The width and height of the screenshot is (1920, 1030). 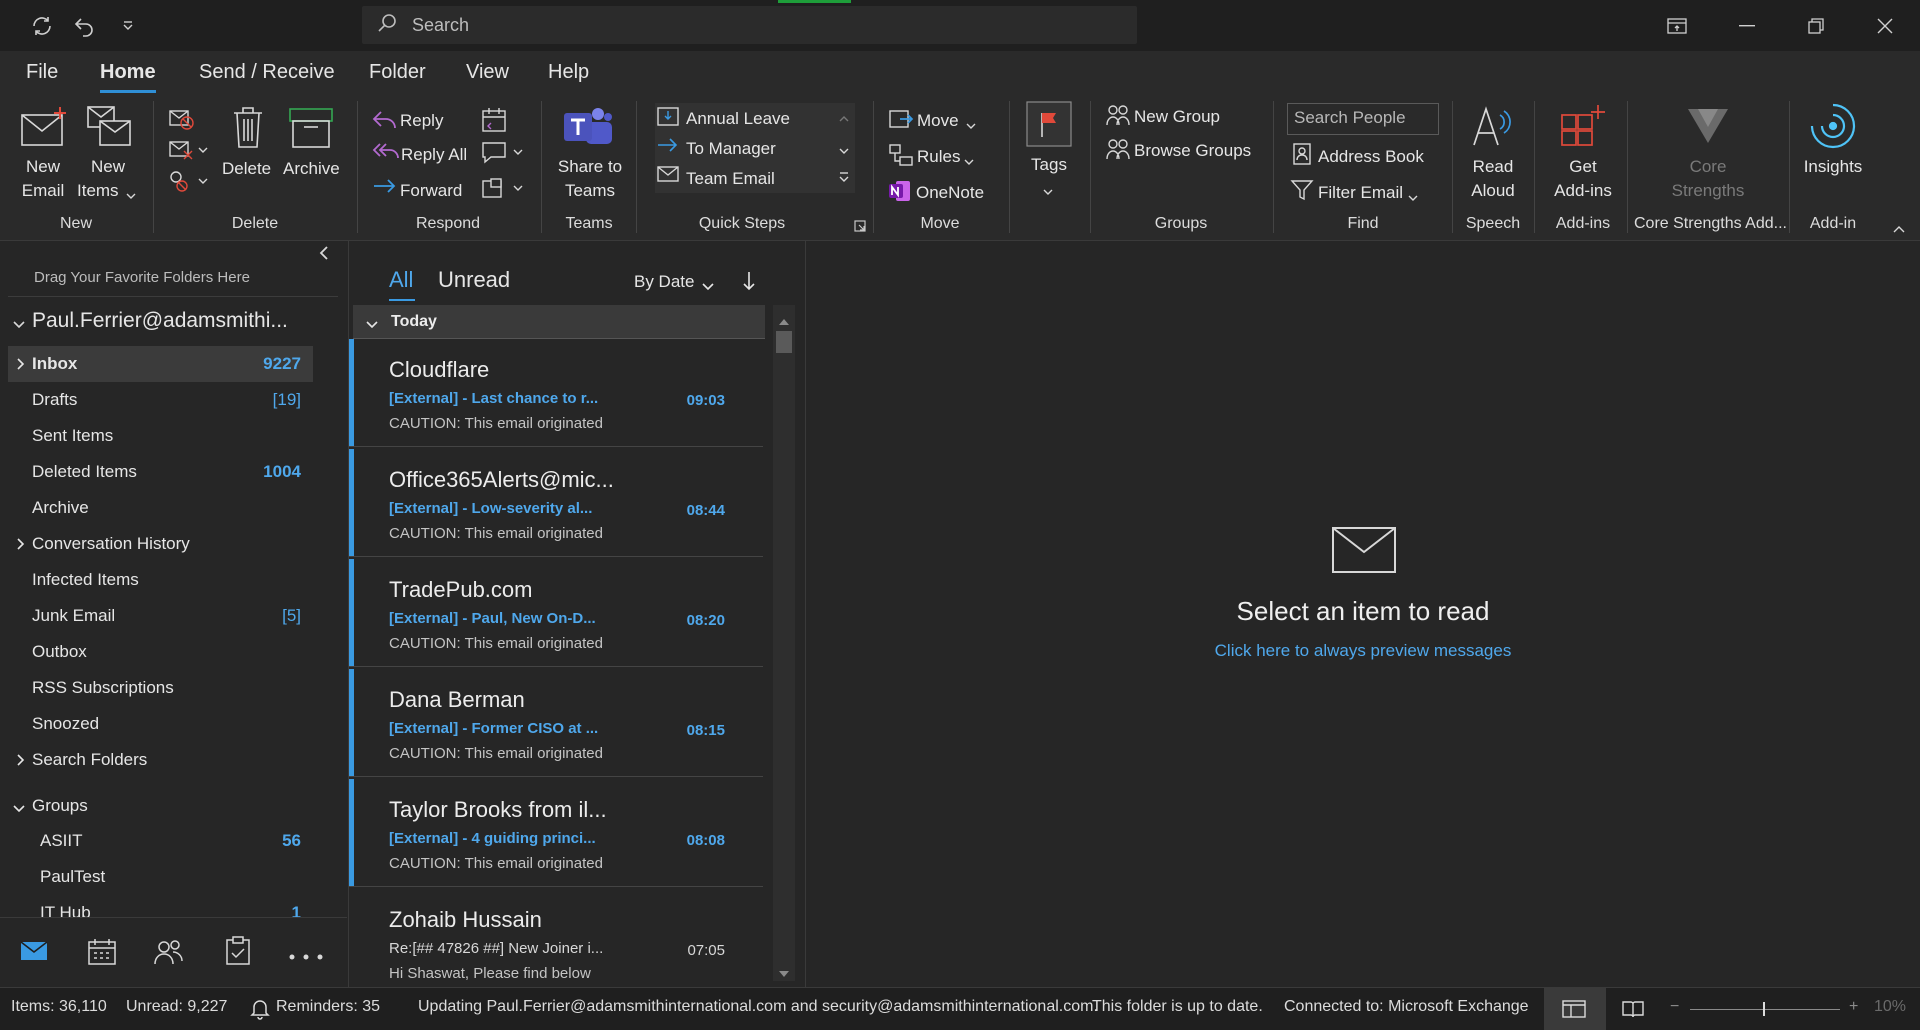 What do you see at coordinates (1363, 651) in the screenshot?
I see `preview-messages-link: Click here to always preview messages` at bounding box center [1363, 651].